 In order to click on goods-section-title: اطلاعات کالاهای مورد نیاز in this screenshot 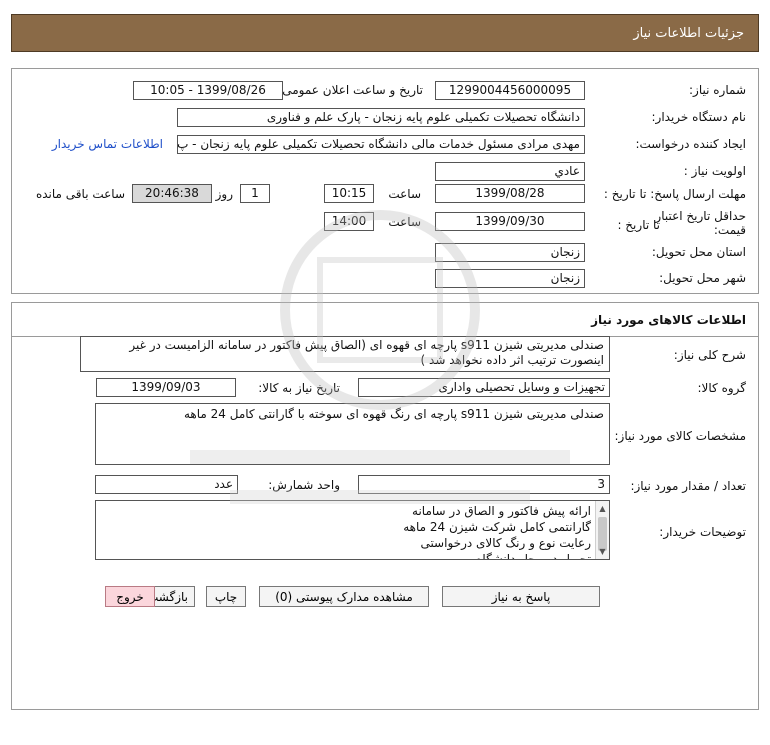, I will do `click(668, 320)`.